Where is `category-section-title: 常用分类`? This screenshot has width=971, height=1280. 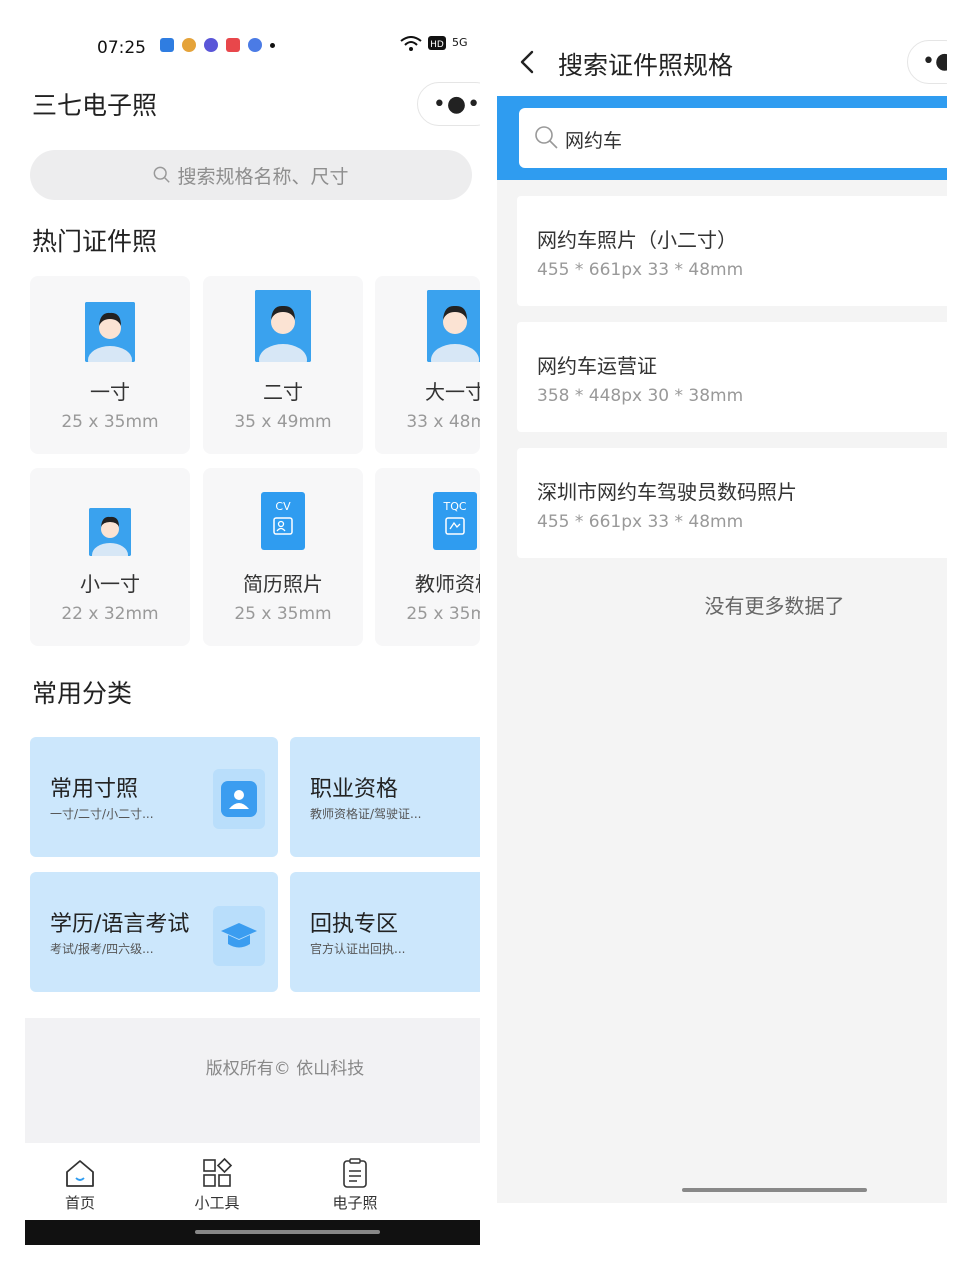
category-section-title: 常用分类 is located at coordinates (82, 693).